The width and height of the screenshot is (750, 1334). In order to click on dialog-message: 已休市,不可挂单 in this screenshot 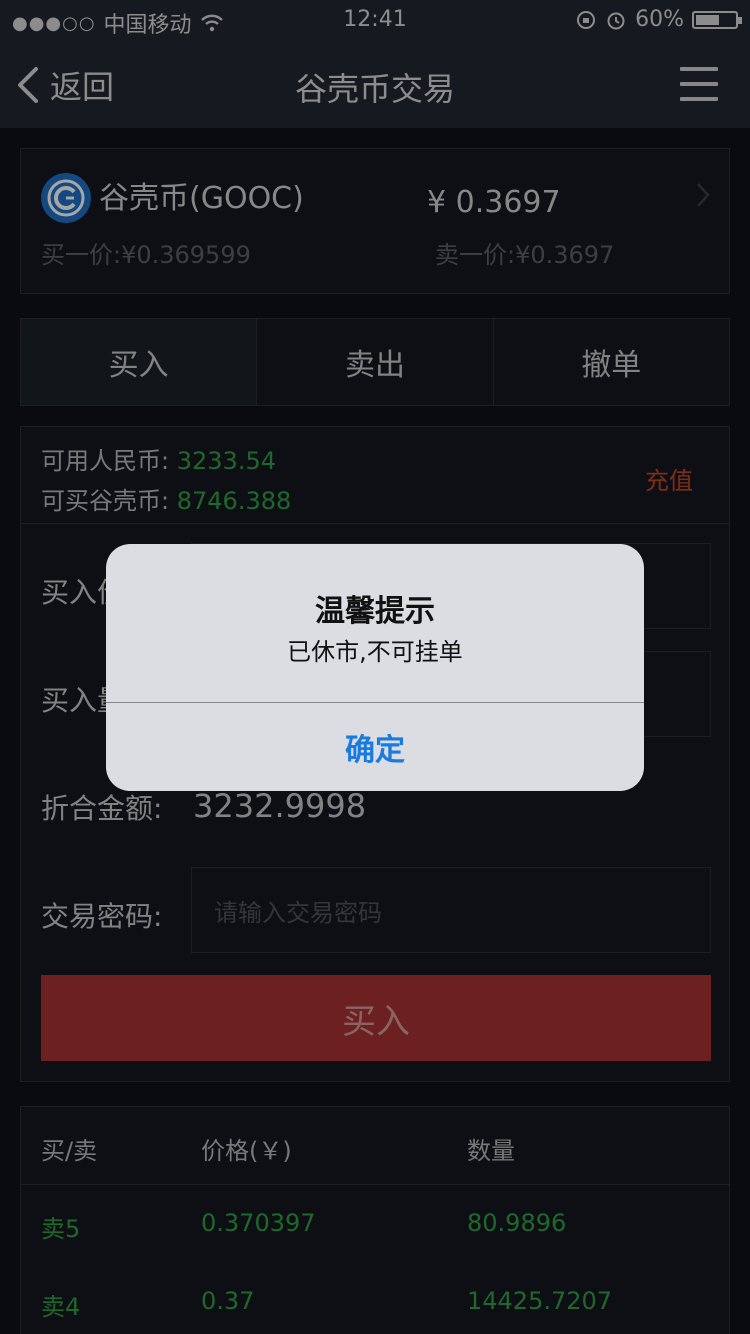, I will do `click(375, 652)`.